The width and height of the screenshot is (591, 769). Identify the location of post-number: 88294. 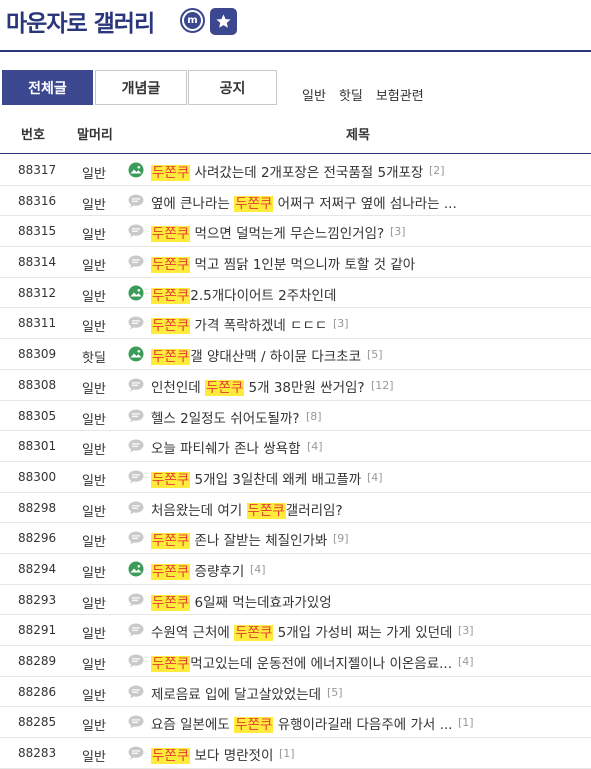
(37, 568).